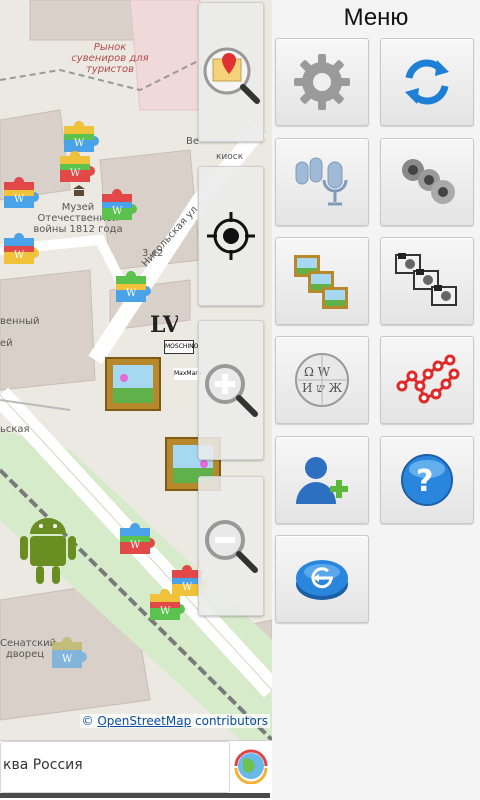  I want to click on moschino-sign: MOSCHINO, so click(181, 347).